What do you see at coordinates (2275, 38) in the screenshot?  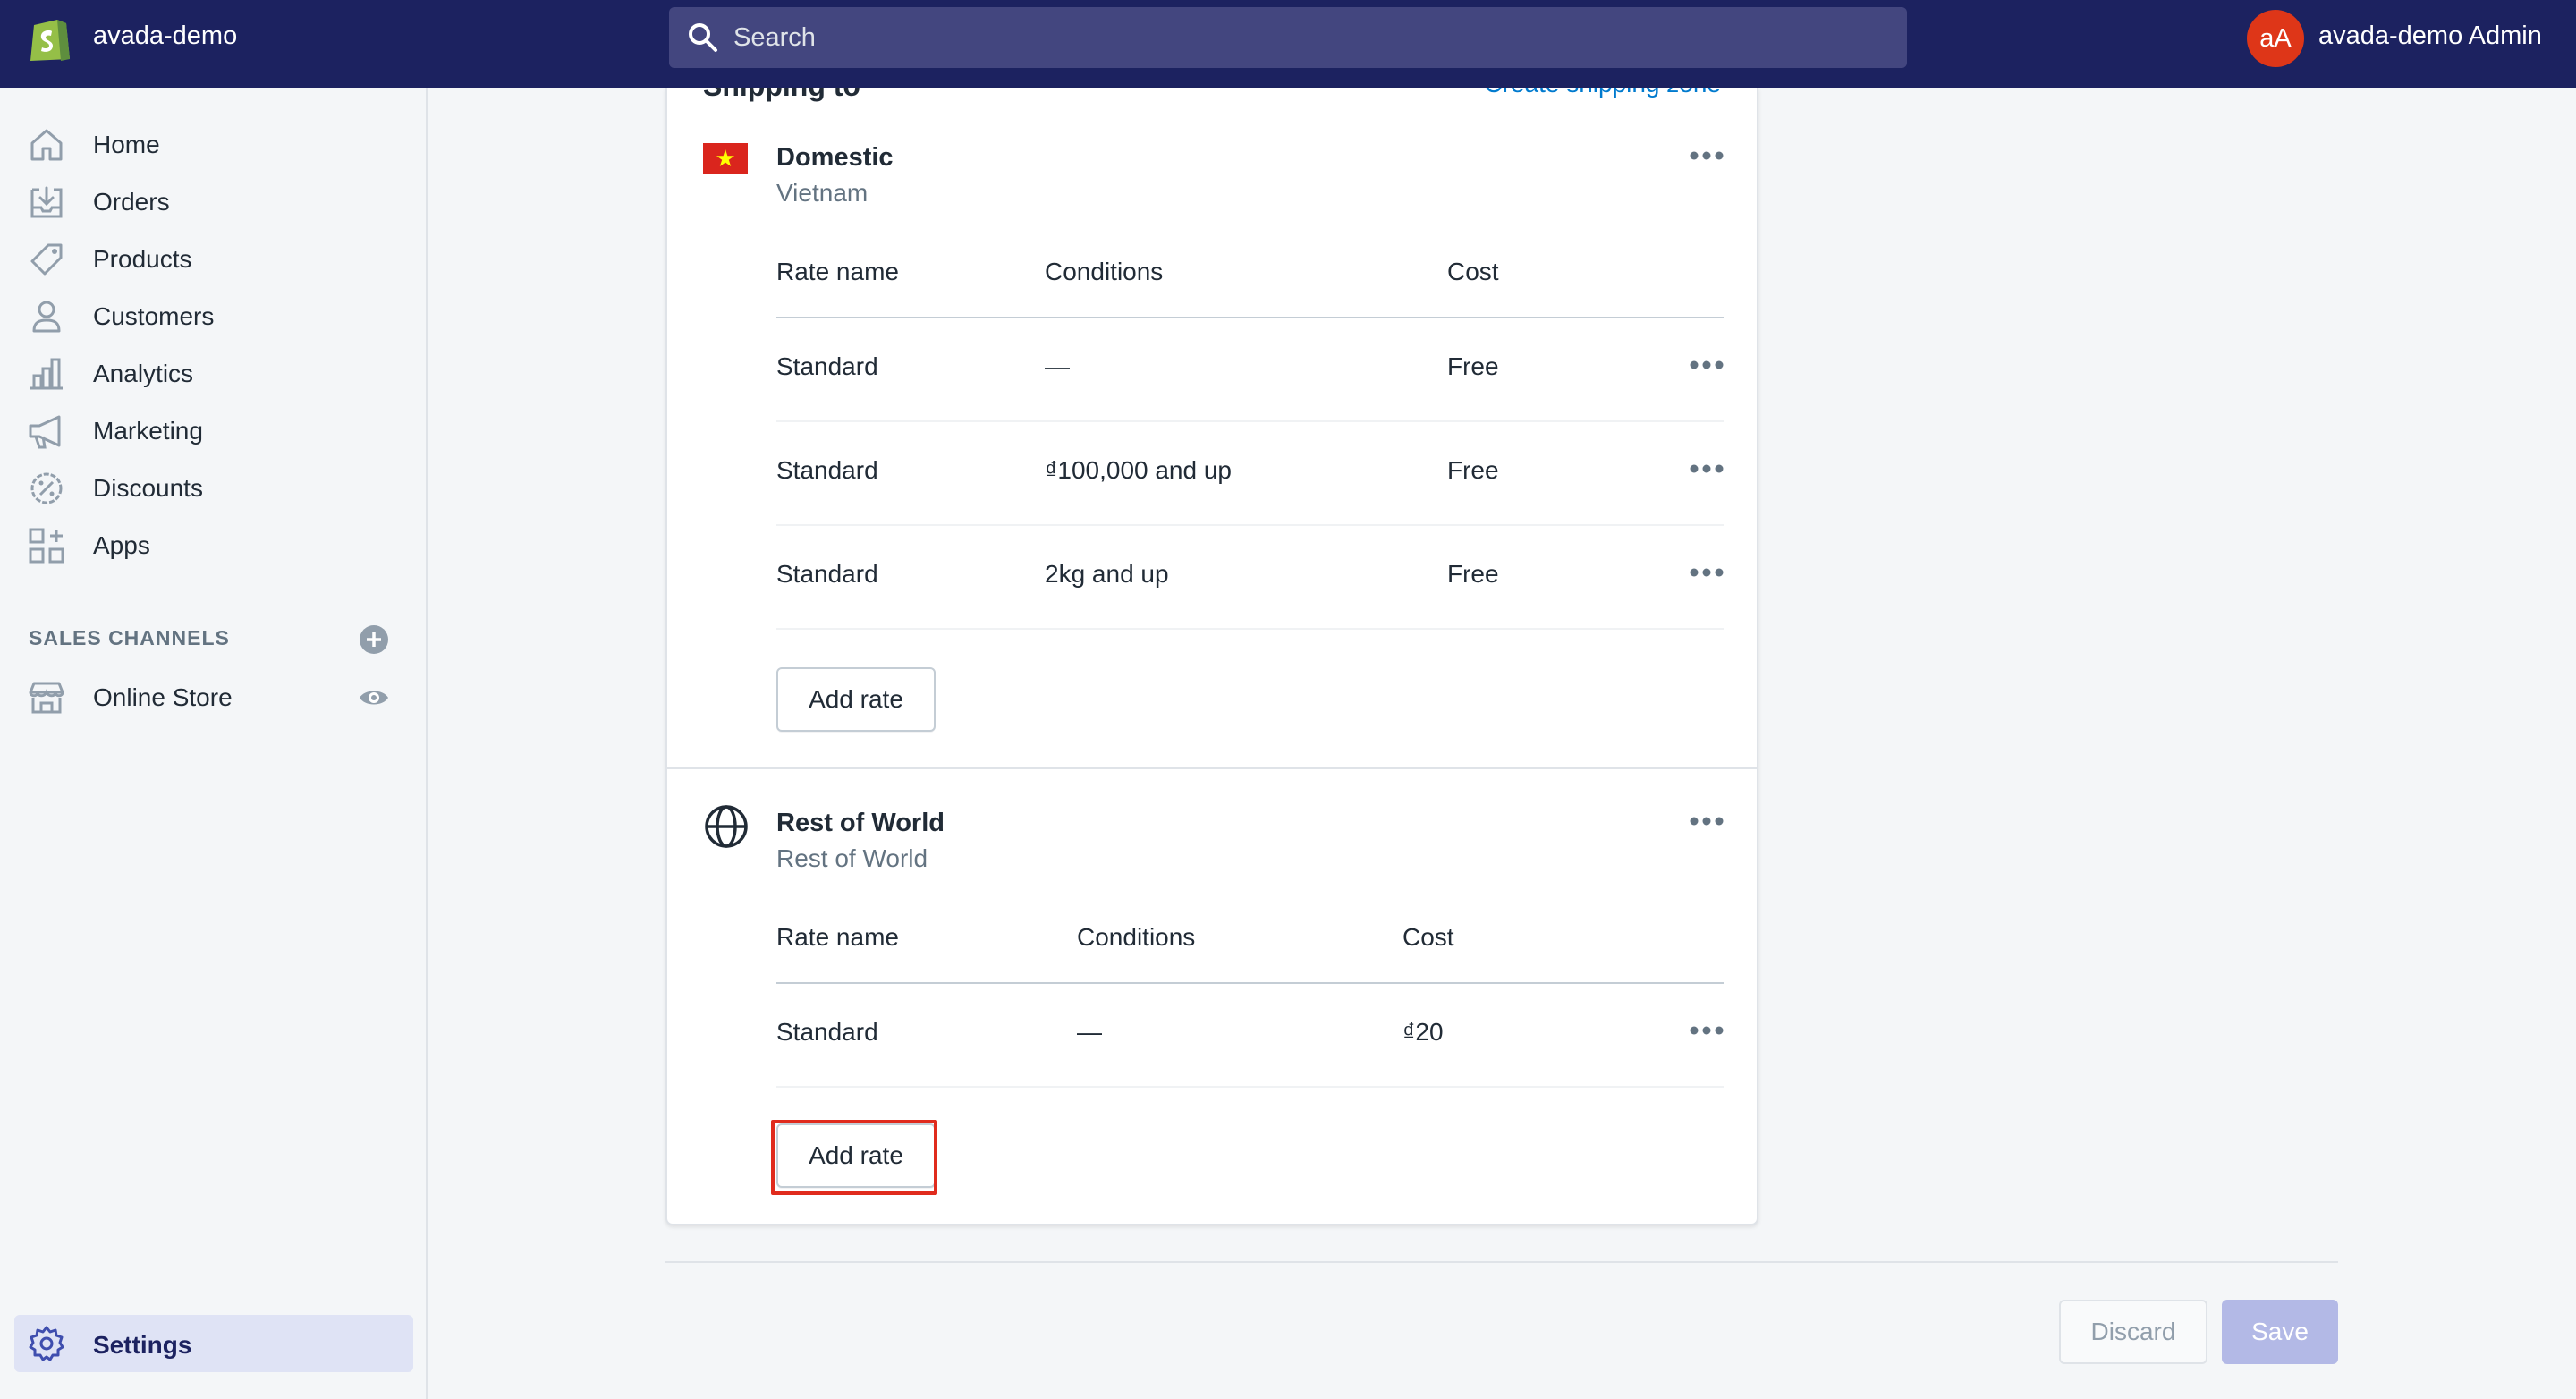 I see `avatar: aA` at bounding box center [2275, 38].